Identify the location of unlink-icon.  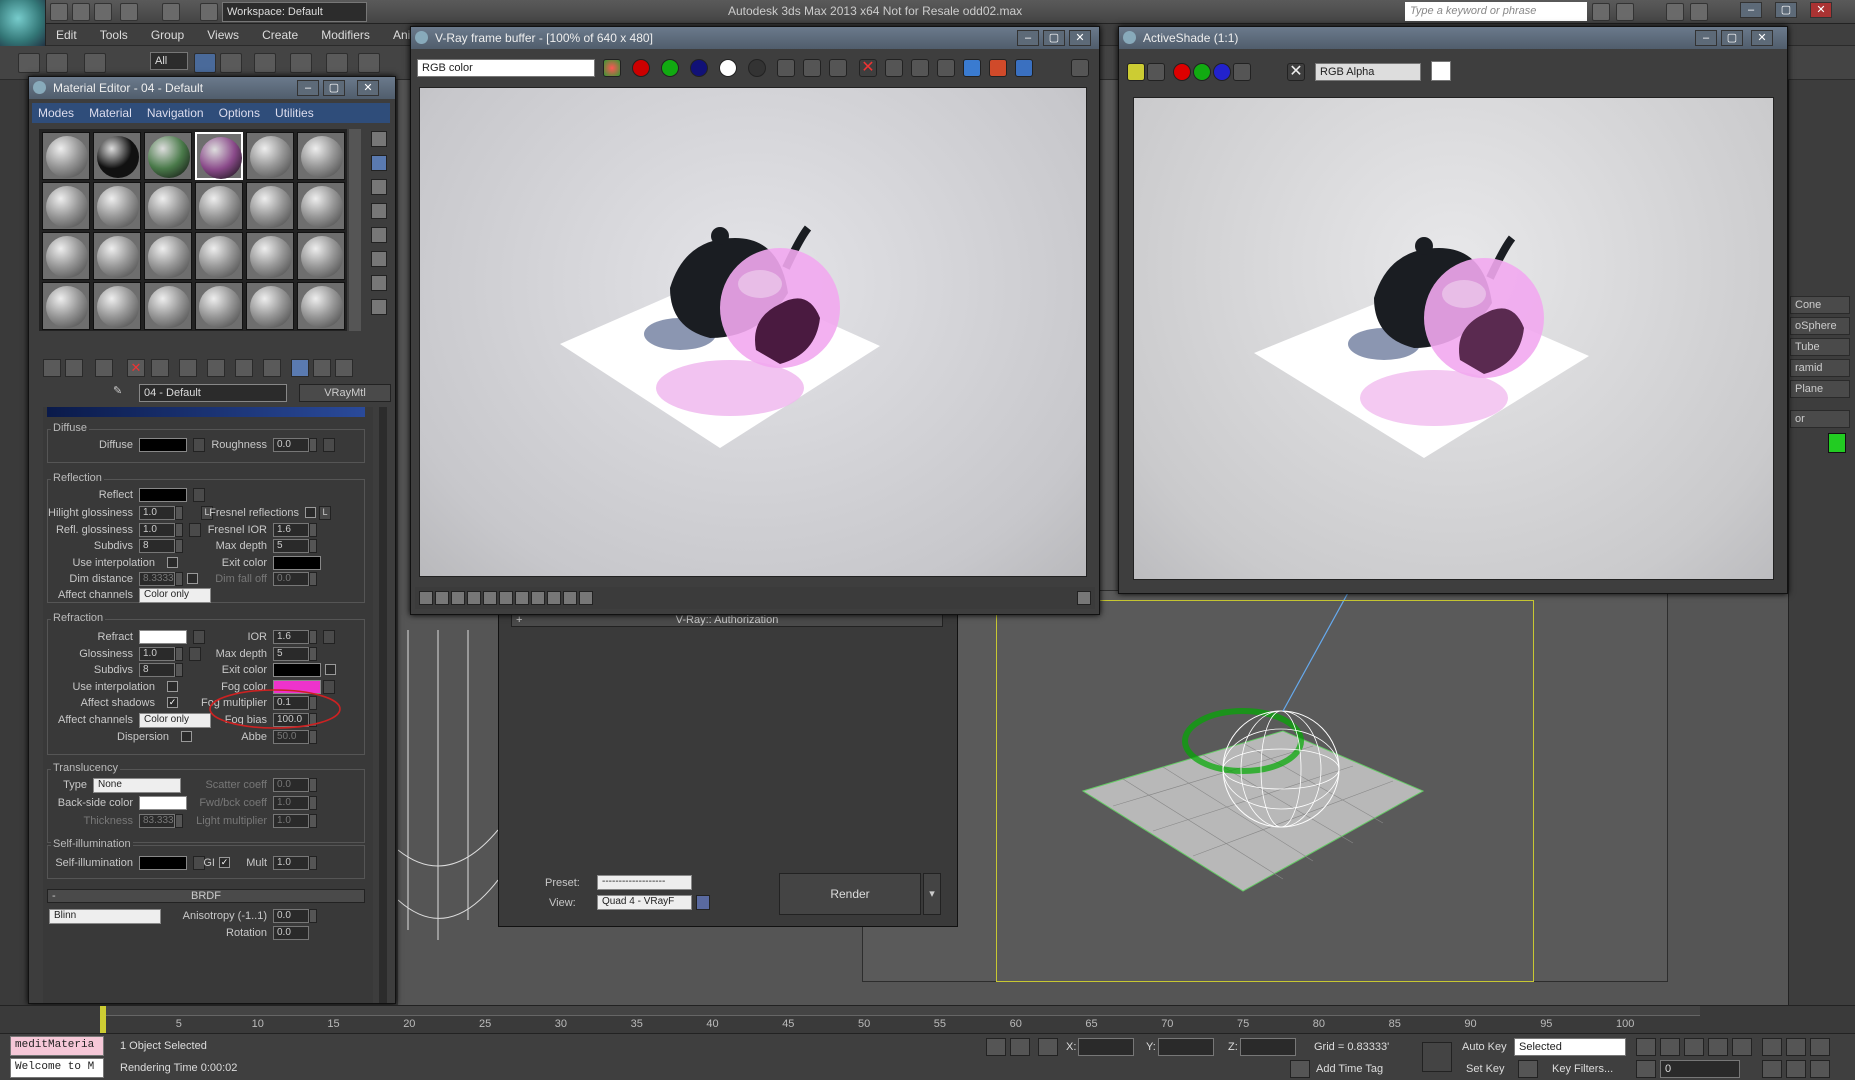
(57, 63).